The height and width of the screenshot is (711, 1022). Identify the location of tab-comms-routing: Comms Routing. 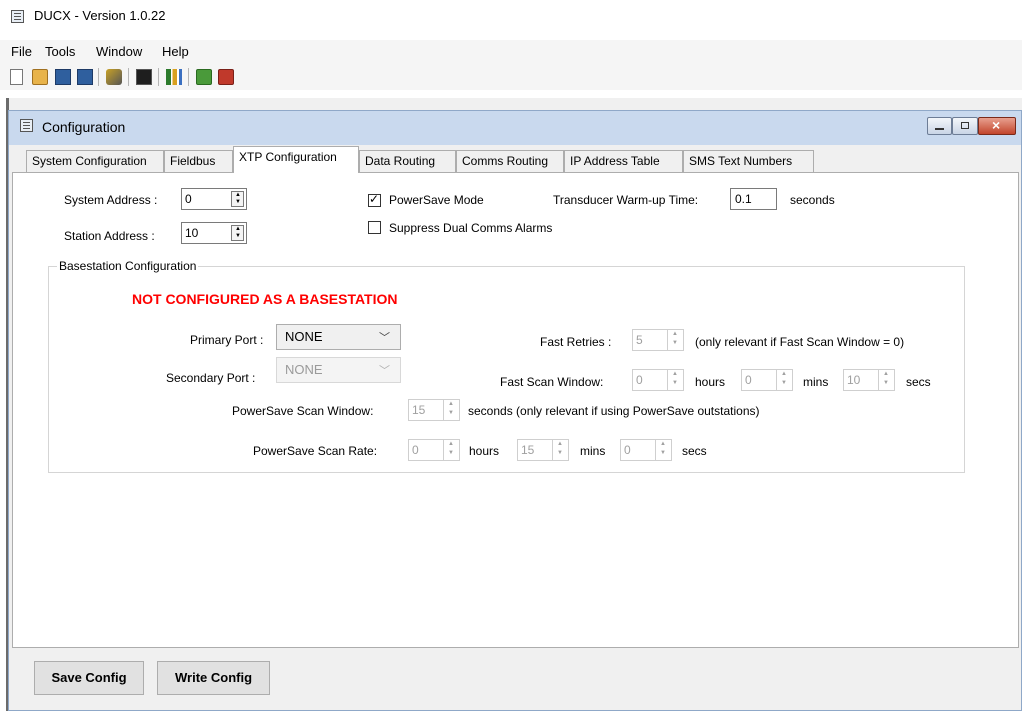
(510, 161).